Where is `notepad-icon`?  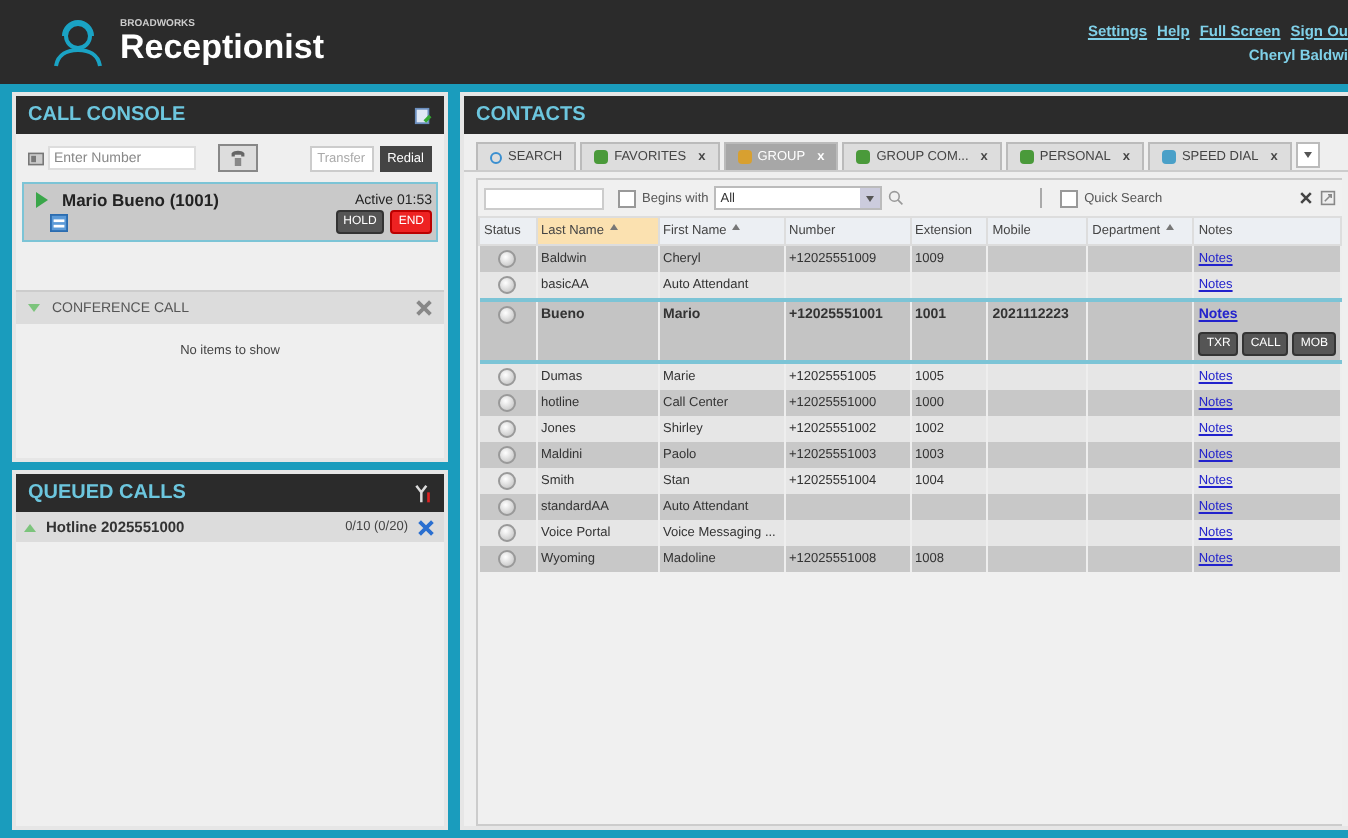
notepad-icon is located at coordinates (423, 115).